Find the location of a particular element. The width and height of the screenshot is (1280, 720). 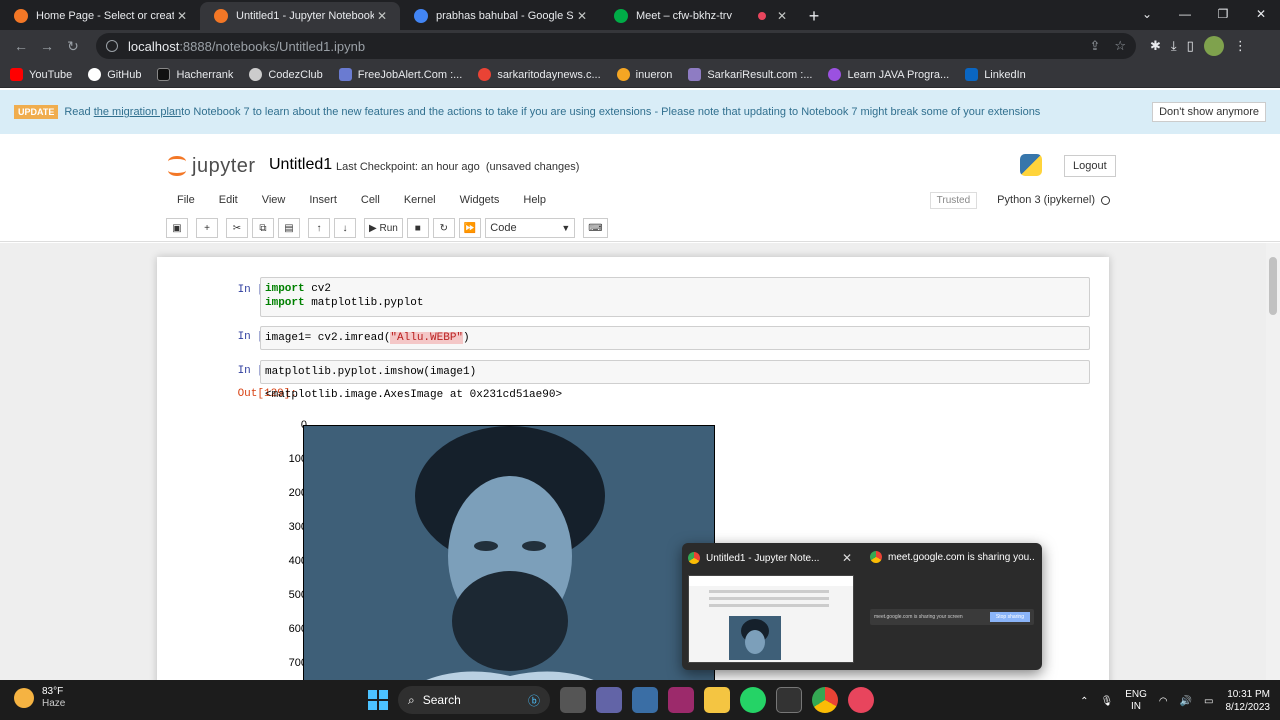

menu-kernel: Kernel is located at coordinates (421, 200).